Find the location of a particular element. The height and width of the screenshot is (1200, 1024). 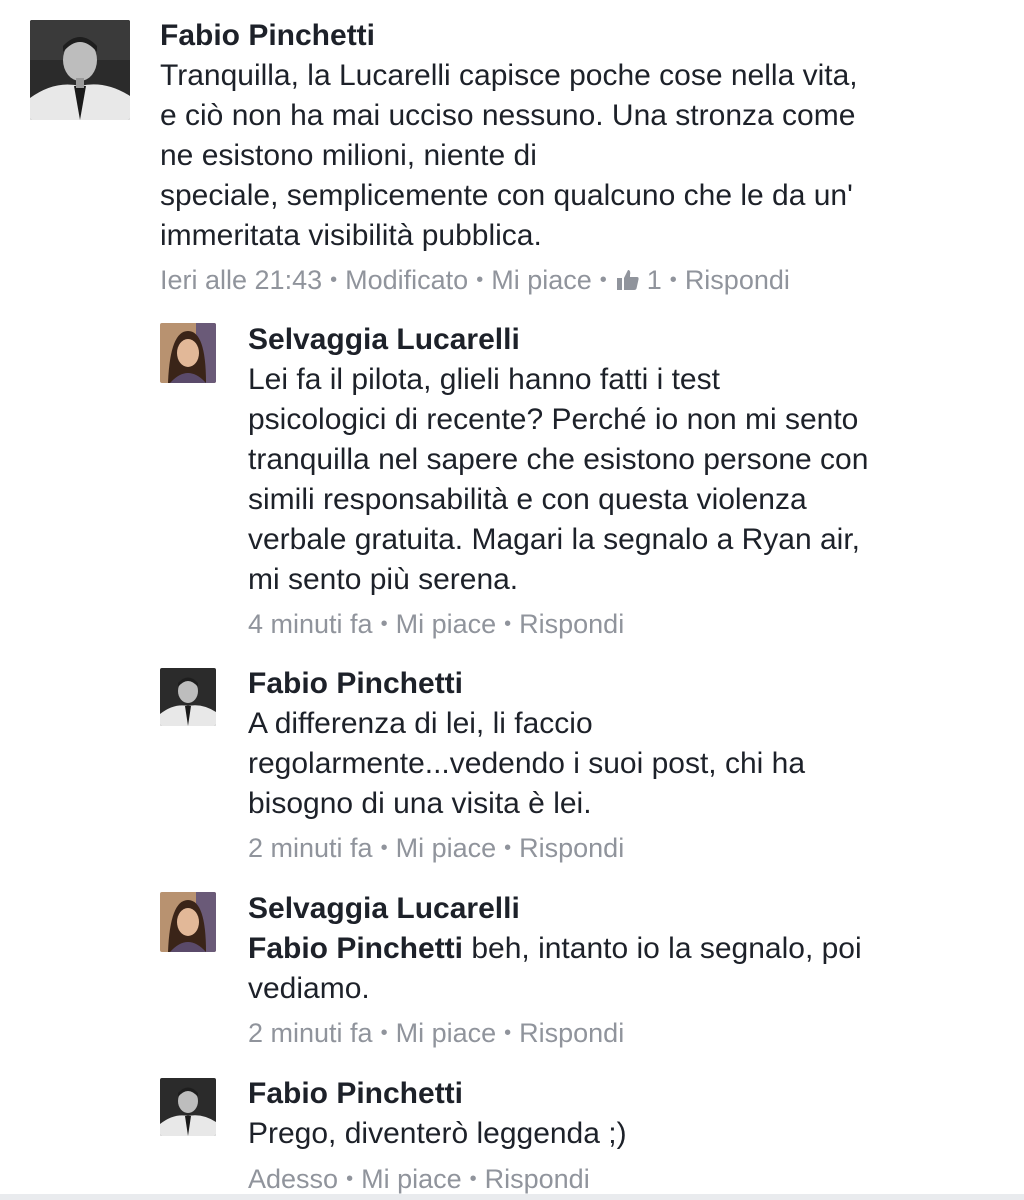

mention-tag: Fabio Pinchetti is located at coordinates (355, 948).